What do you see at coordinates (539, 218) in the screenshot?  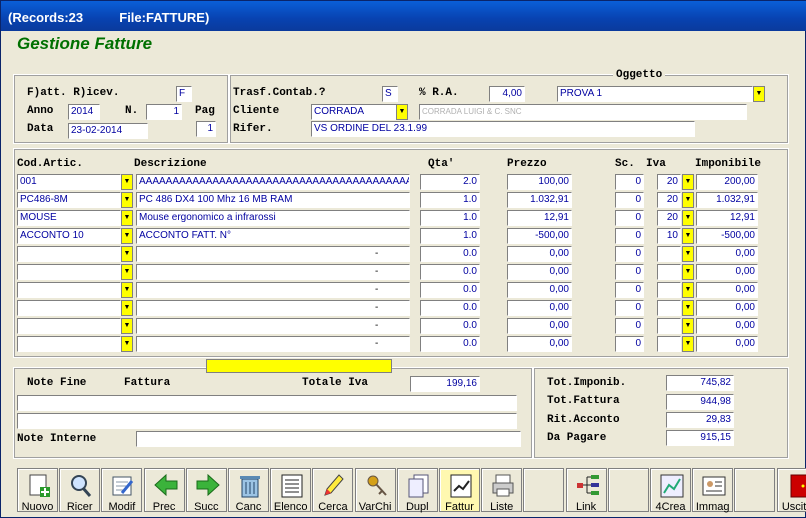 I see `line-prezzo-field: 12,91` at bounding box center [539, 218].